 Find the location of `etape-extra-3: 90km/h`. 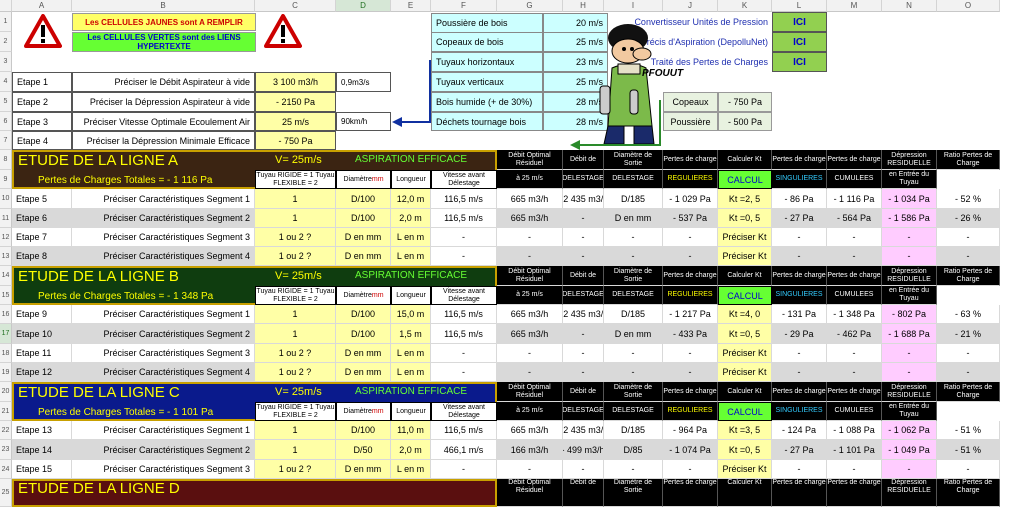

etape-extra-3: 90km/h is located at coordinates (363, 121).